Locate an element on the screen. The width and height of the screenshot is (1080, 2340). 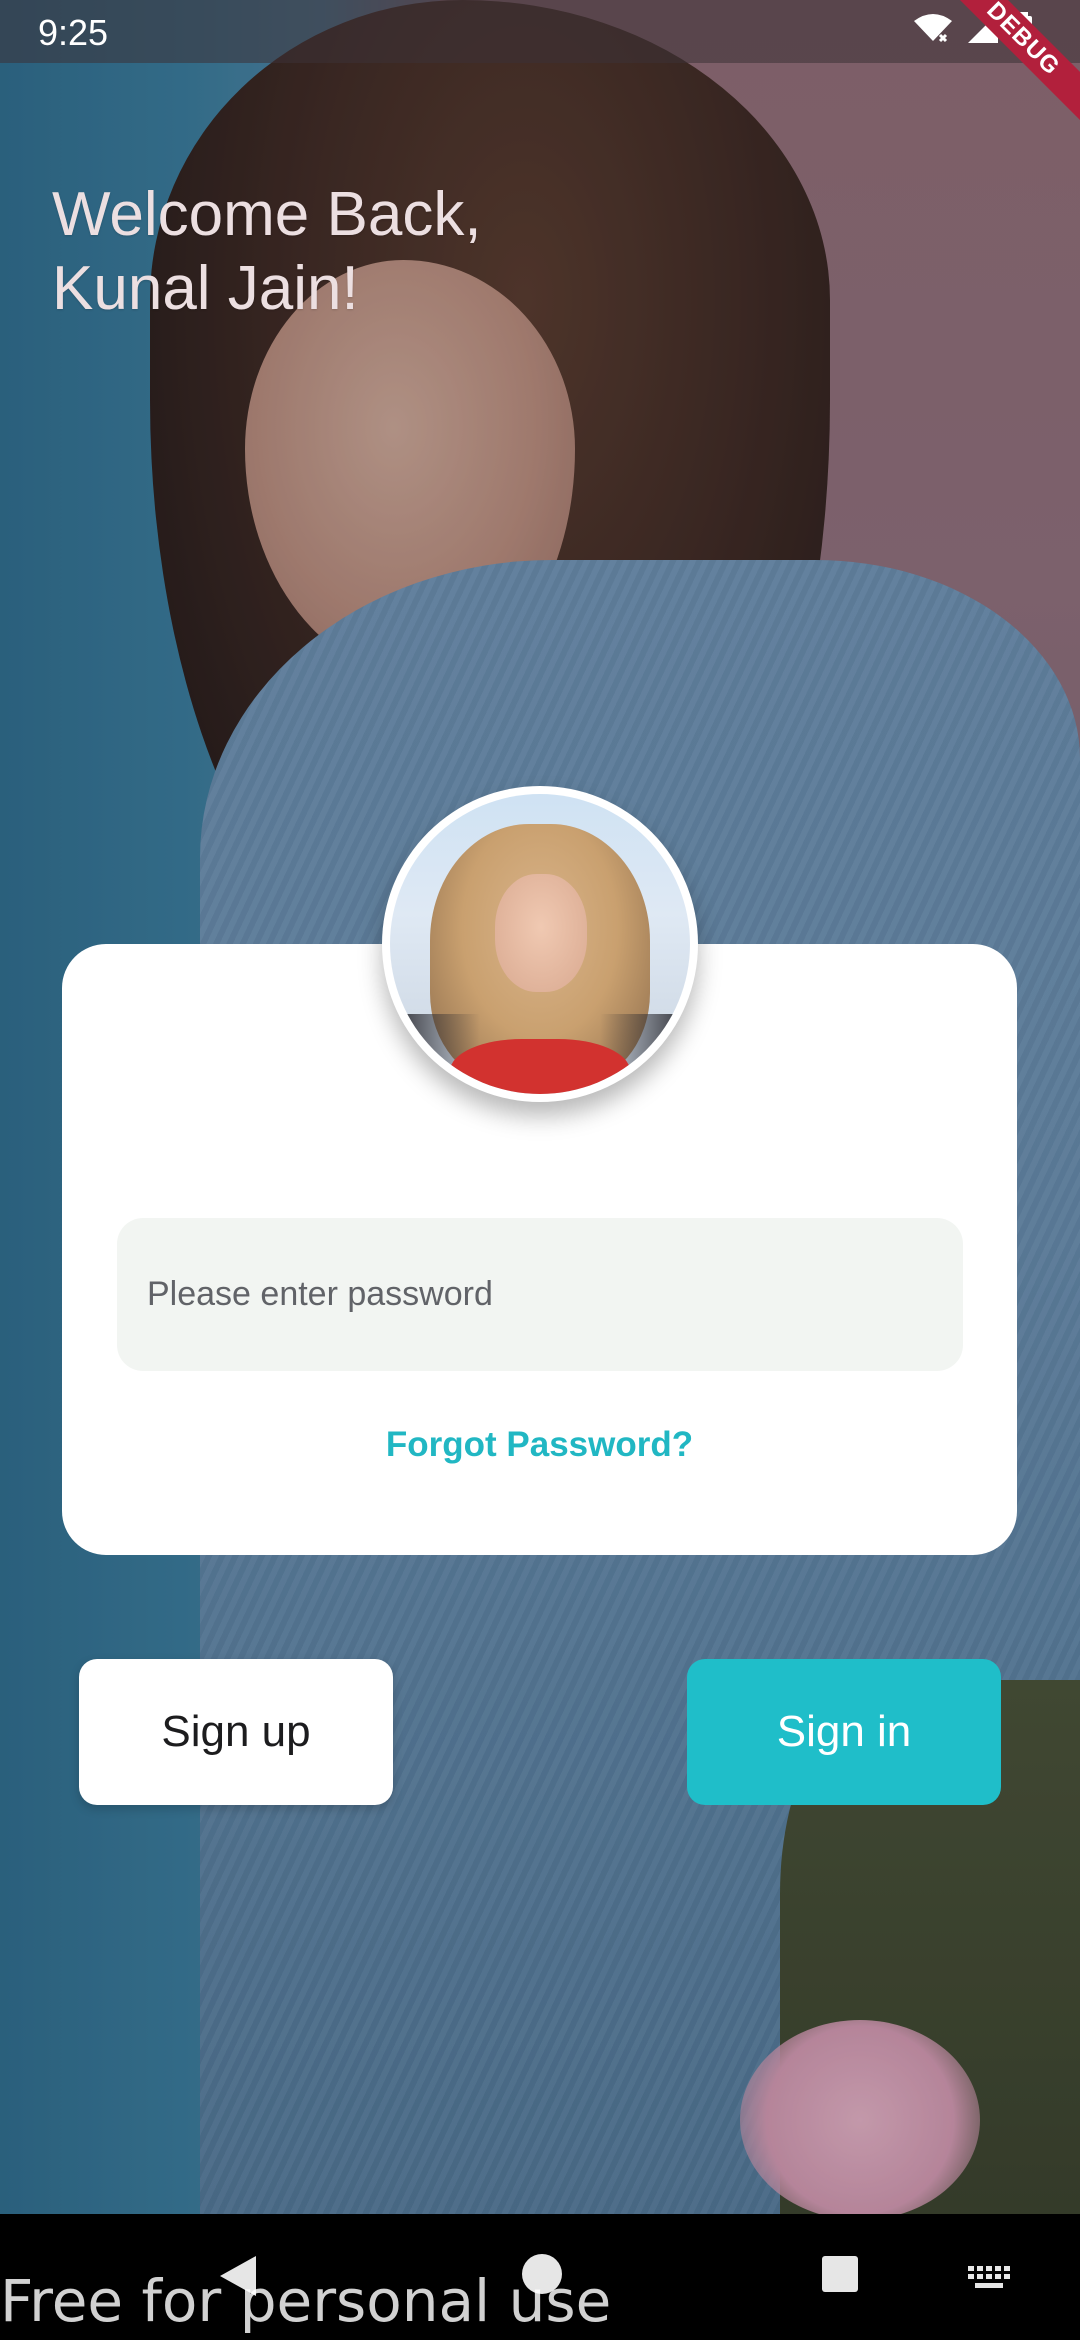
keyboard-icon is located at coordinates (989, 2279).